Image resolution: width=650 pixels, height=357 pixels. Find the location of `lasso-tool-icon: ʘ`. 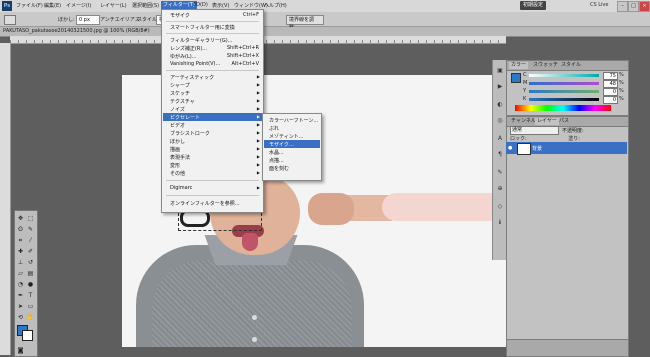

lasso-tool-icon: ʘ is located at coordinates (20, 229).